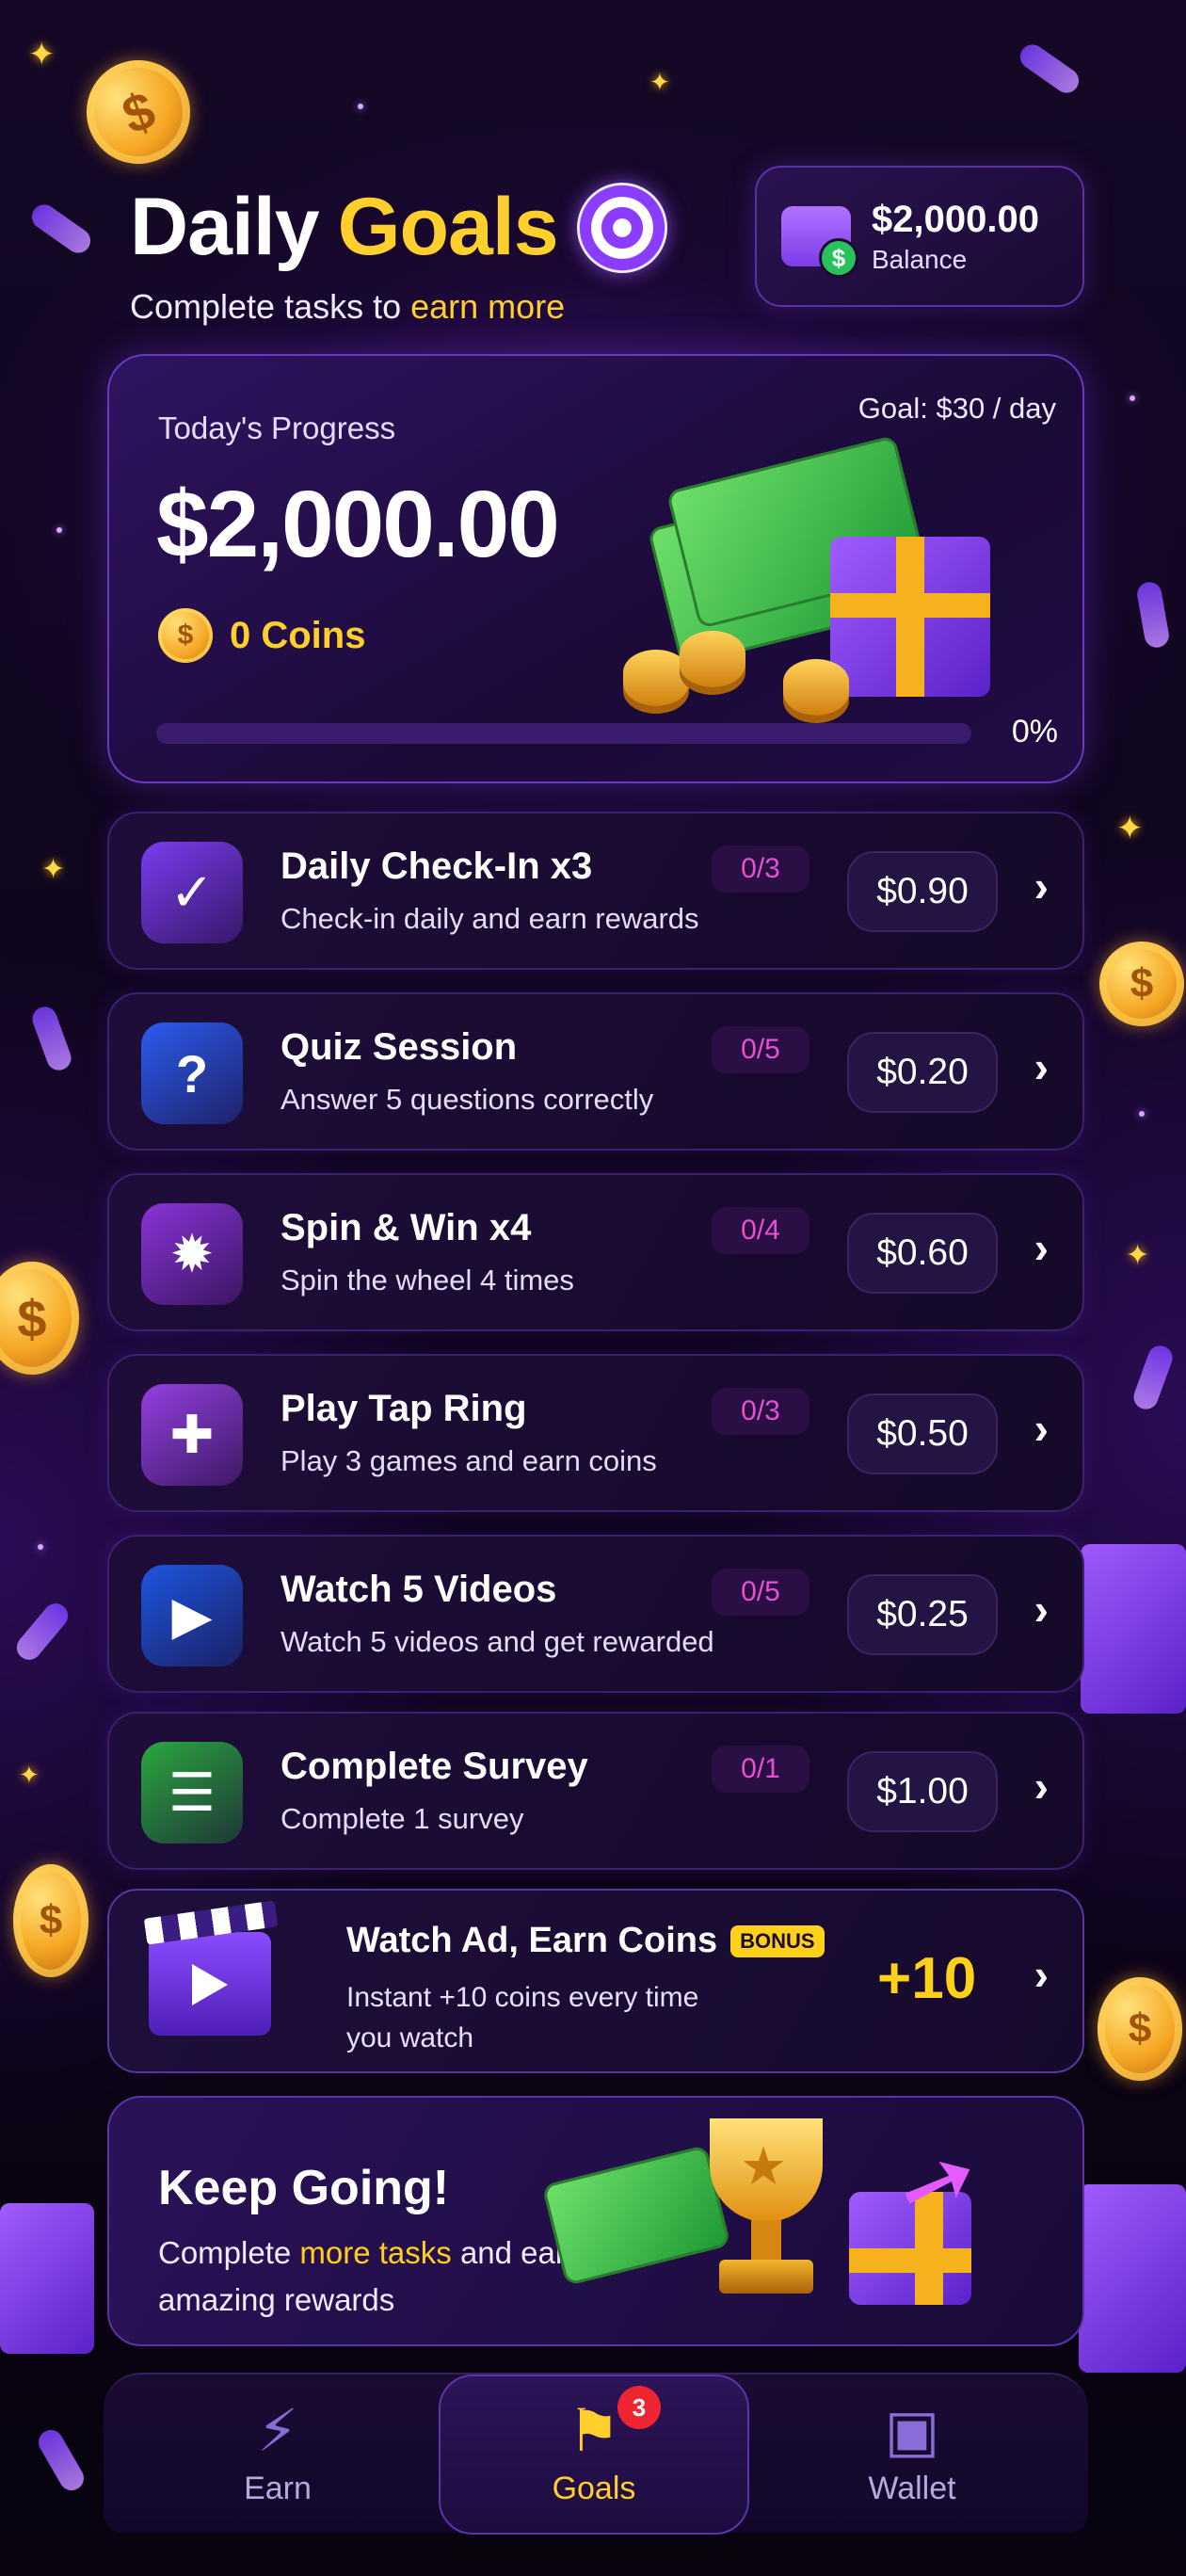 Image resolution: width=1186 pixels, height=2576 pixels. What do you see at coordinates (920, 259) in the screenshot?
I see `balance-label: Balance` at bounding box center [920, 259].